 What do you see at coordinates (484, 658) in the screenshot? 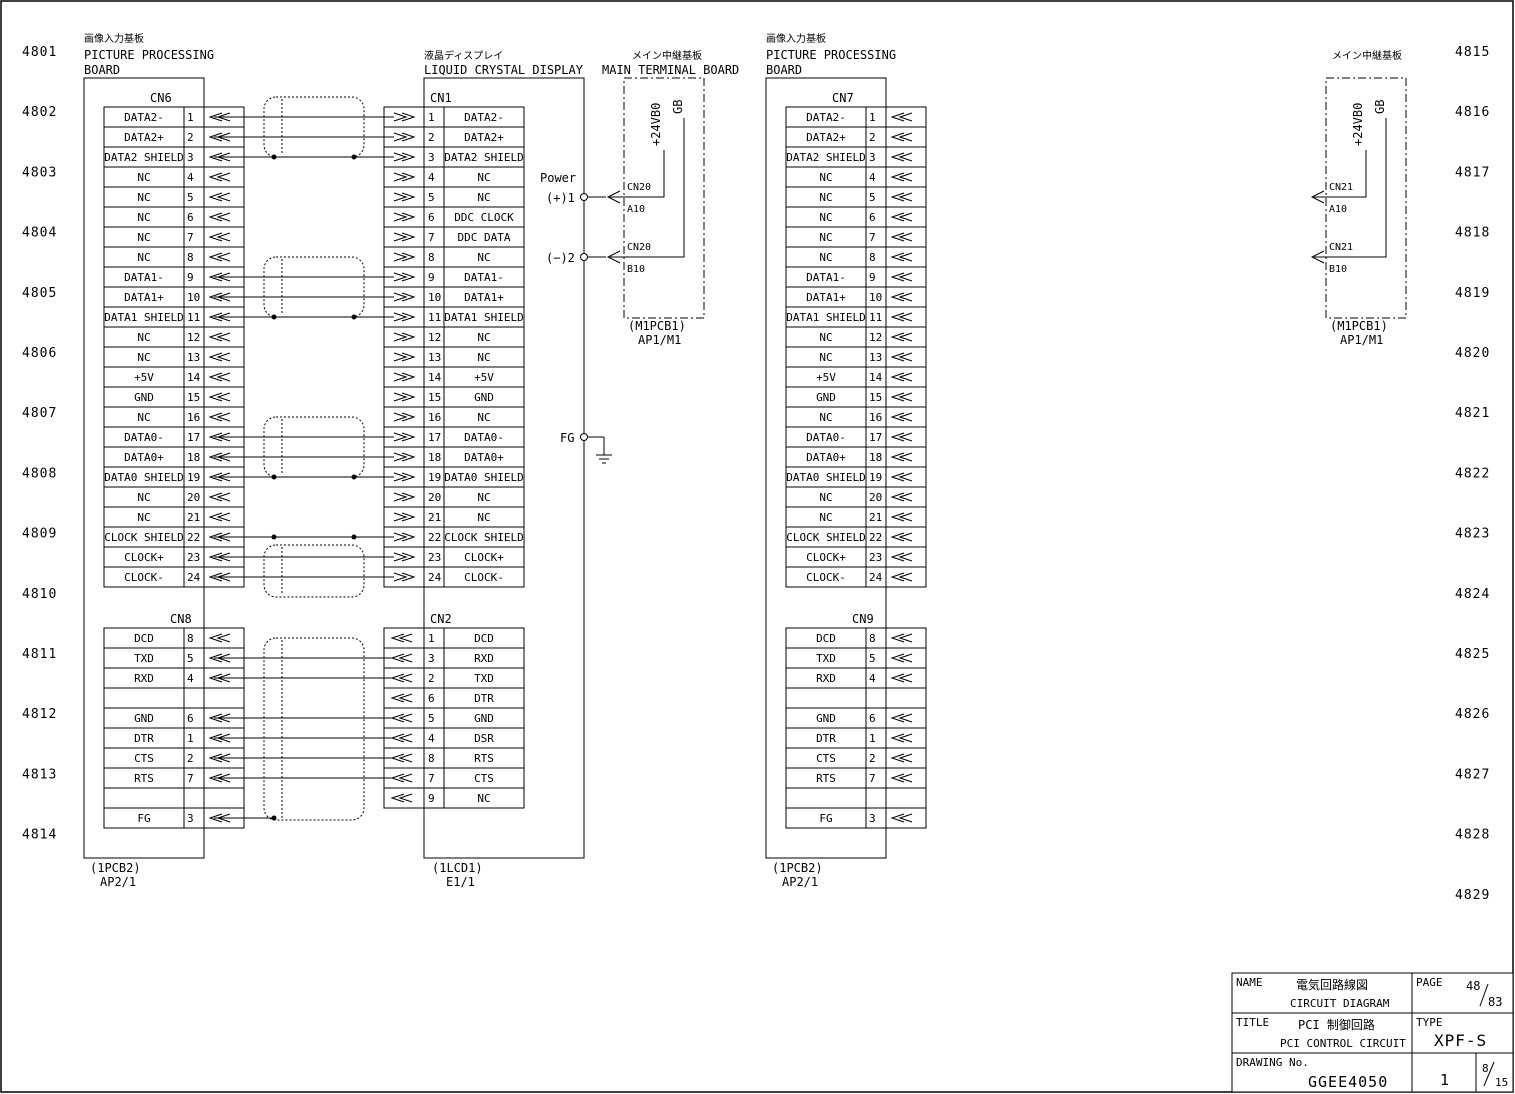
I see `pin-signal-name: RXD` at bounding box center [484, 658].